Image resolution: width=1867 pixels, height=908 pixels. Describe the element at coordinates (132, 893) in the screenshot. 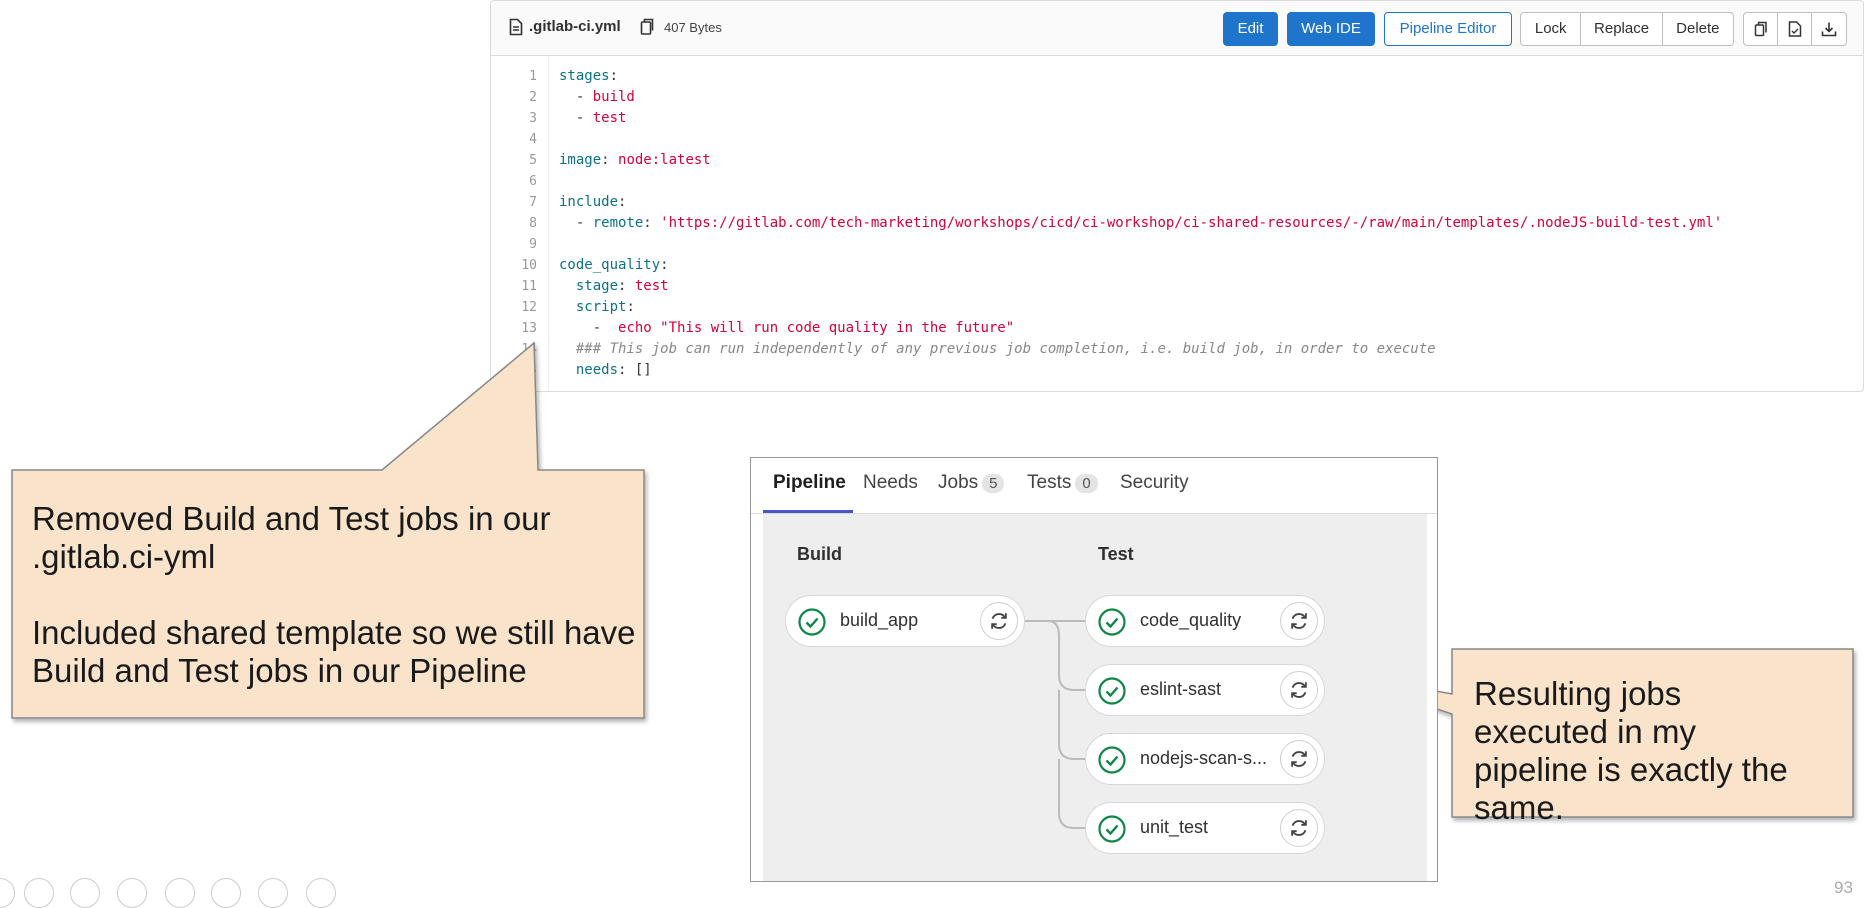

I see `slides-grid-icon` at that location.